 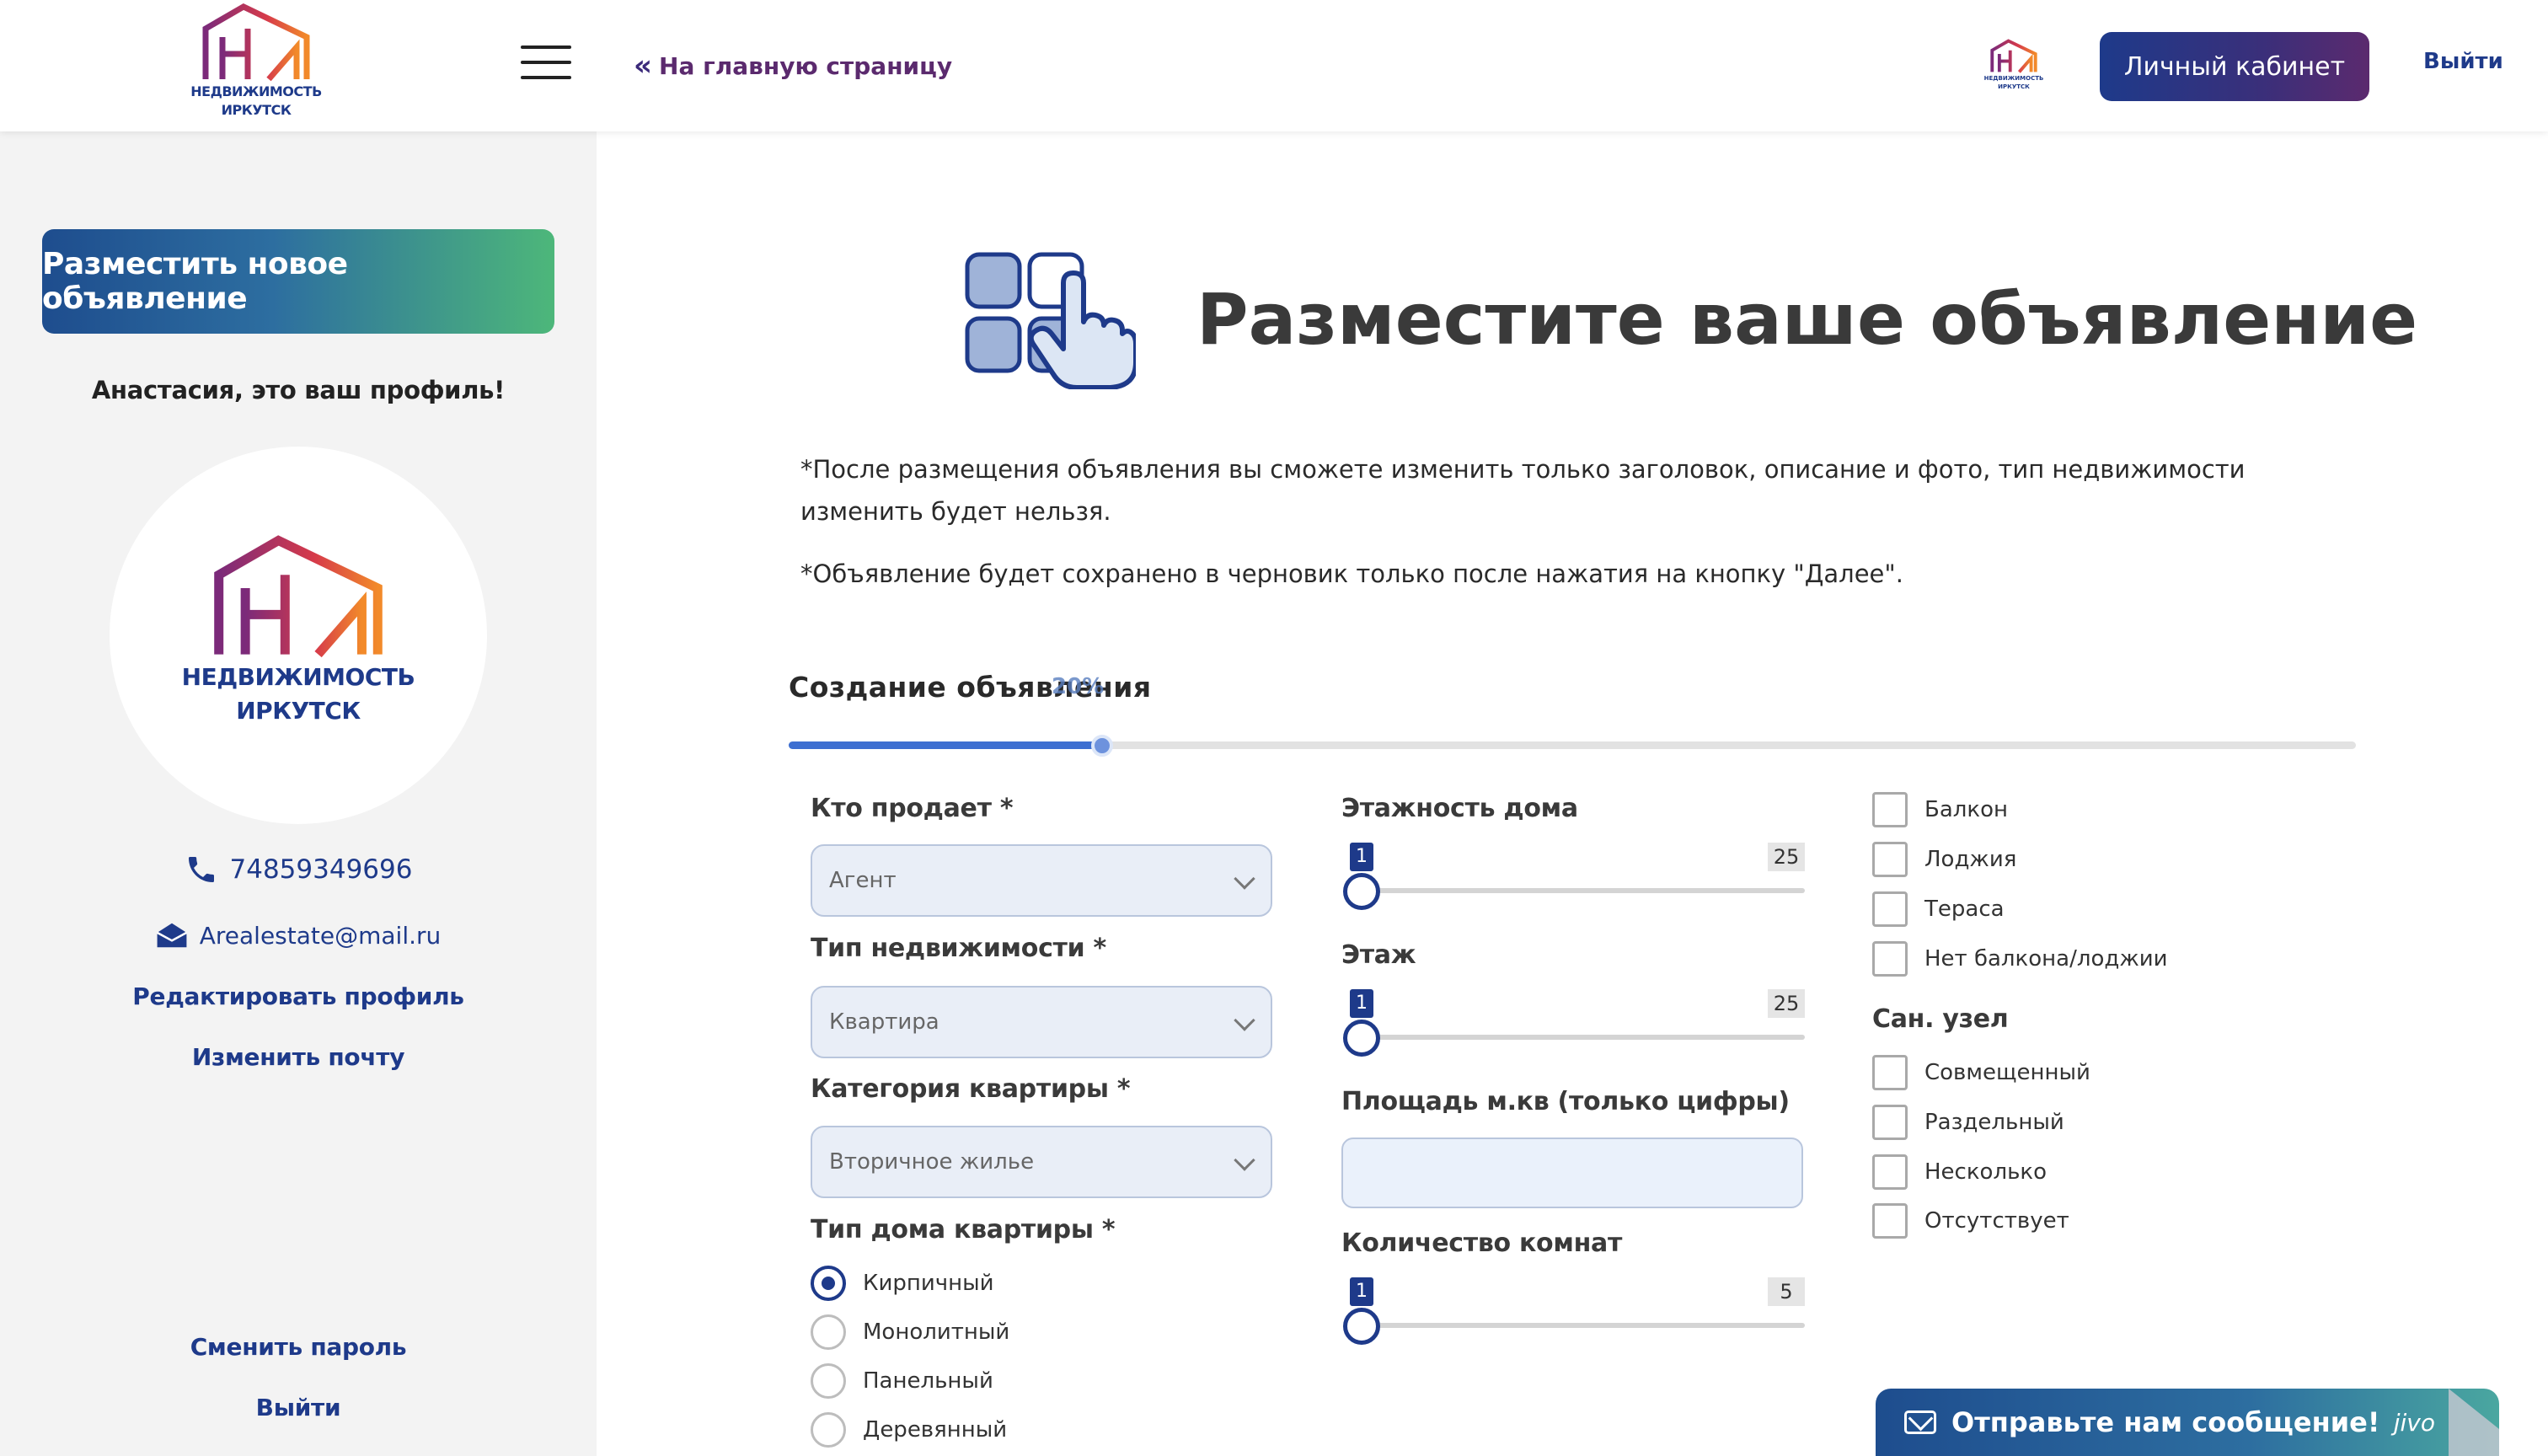 What do you see at coordinates (2007, 1072) in the screenshot?
I see `checkbox-label: Совмещенный` at bounding box center [2007, 1072].